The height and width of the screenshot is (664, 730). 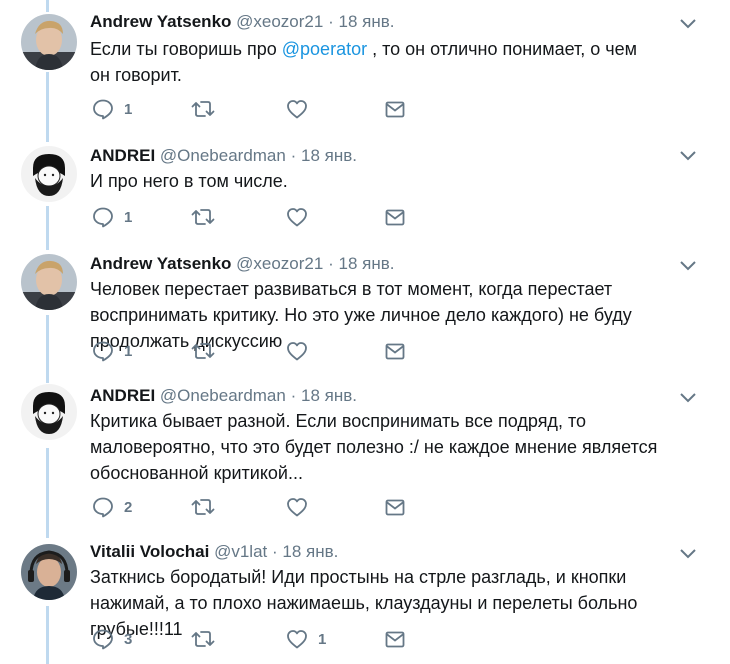 I want to click on mention-link: @poerator, so click(x=324, y=49).